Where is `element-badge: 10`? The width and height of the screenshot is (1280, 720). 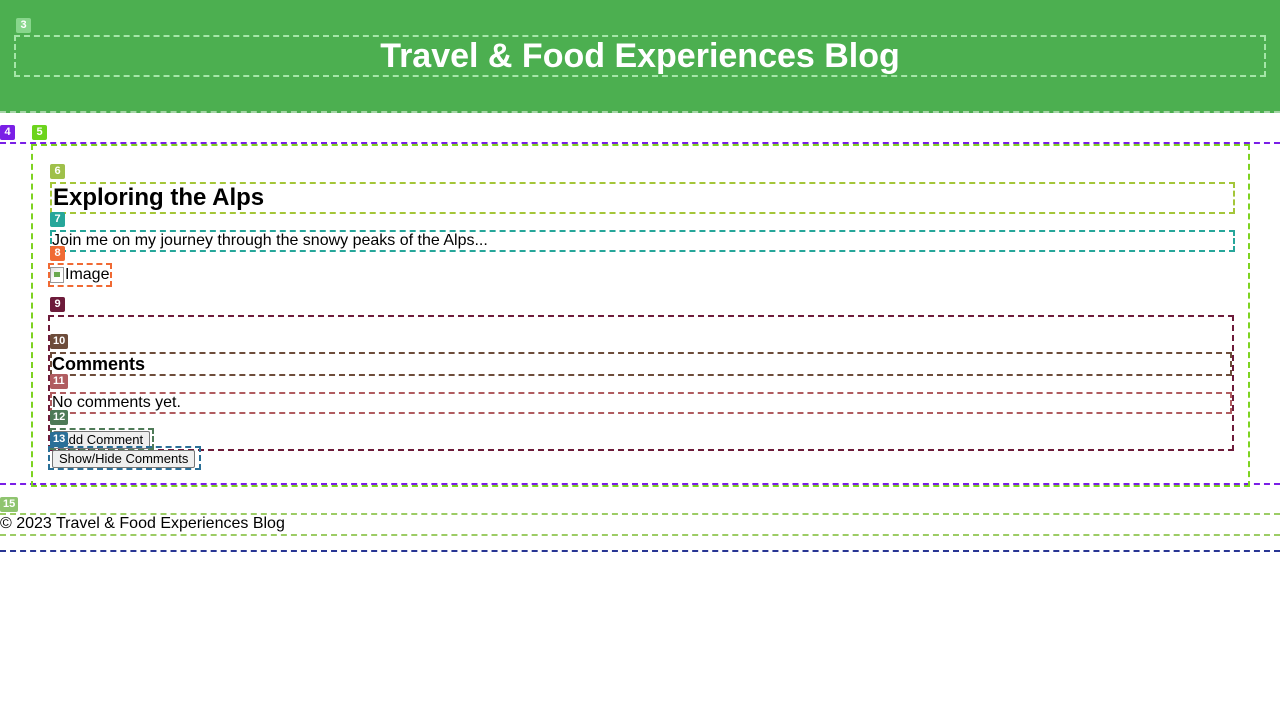 element-badge: 10 is located at coordinates (59, 341).